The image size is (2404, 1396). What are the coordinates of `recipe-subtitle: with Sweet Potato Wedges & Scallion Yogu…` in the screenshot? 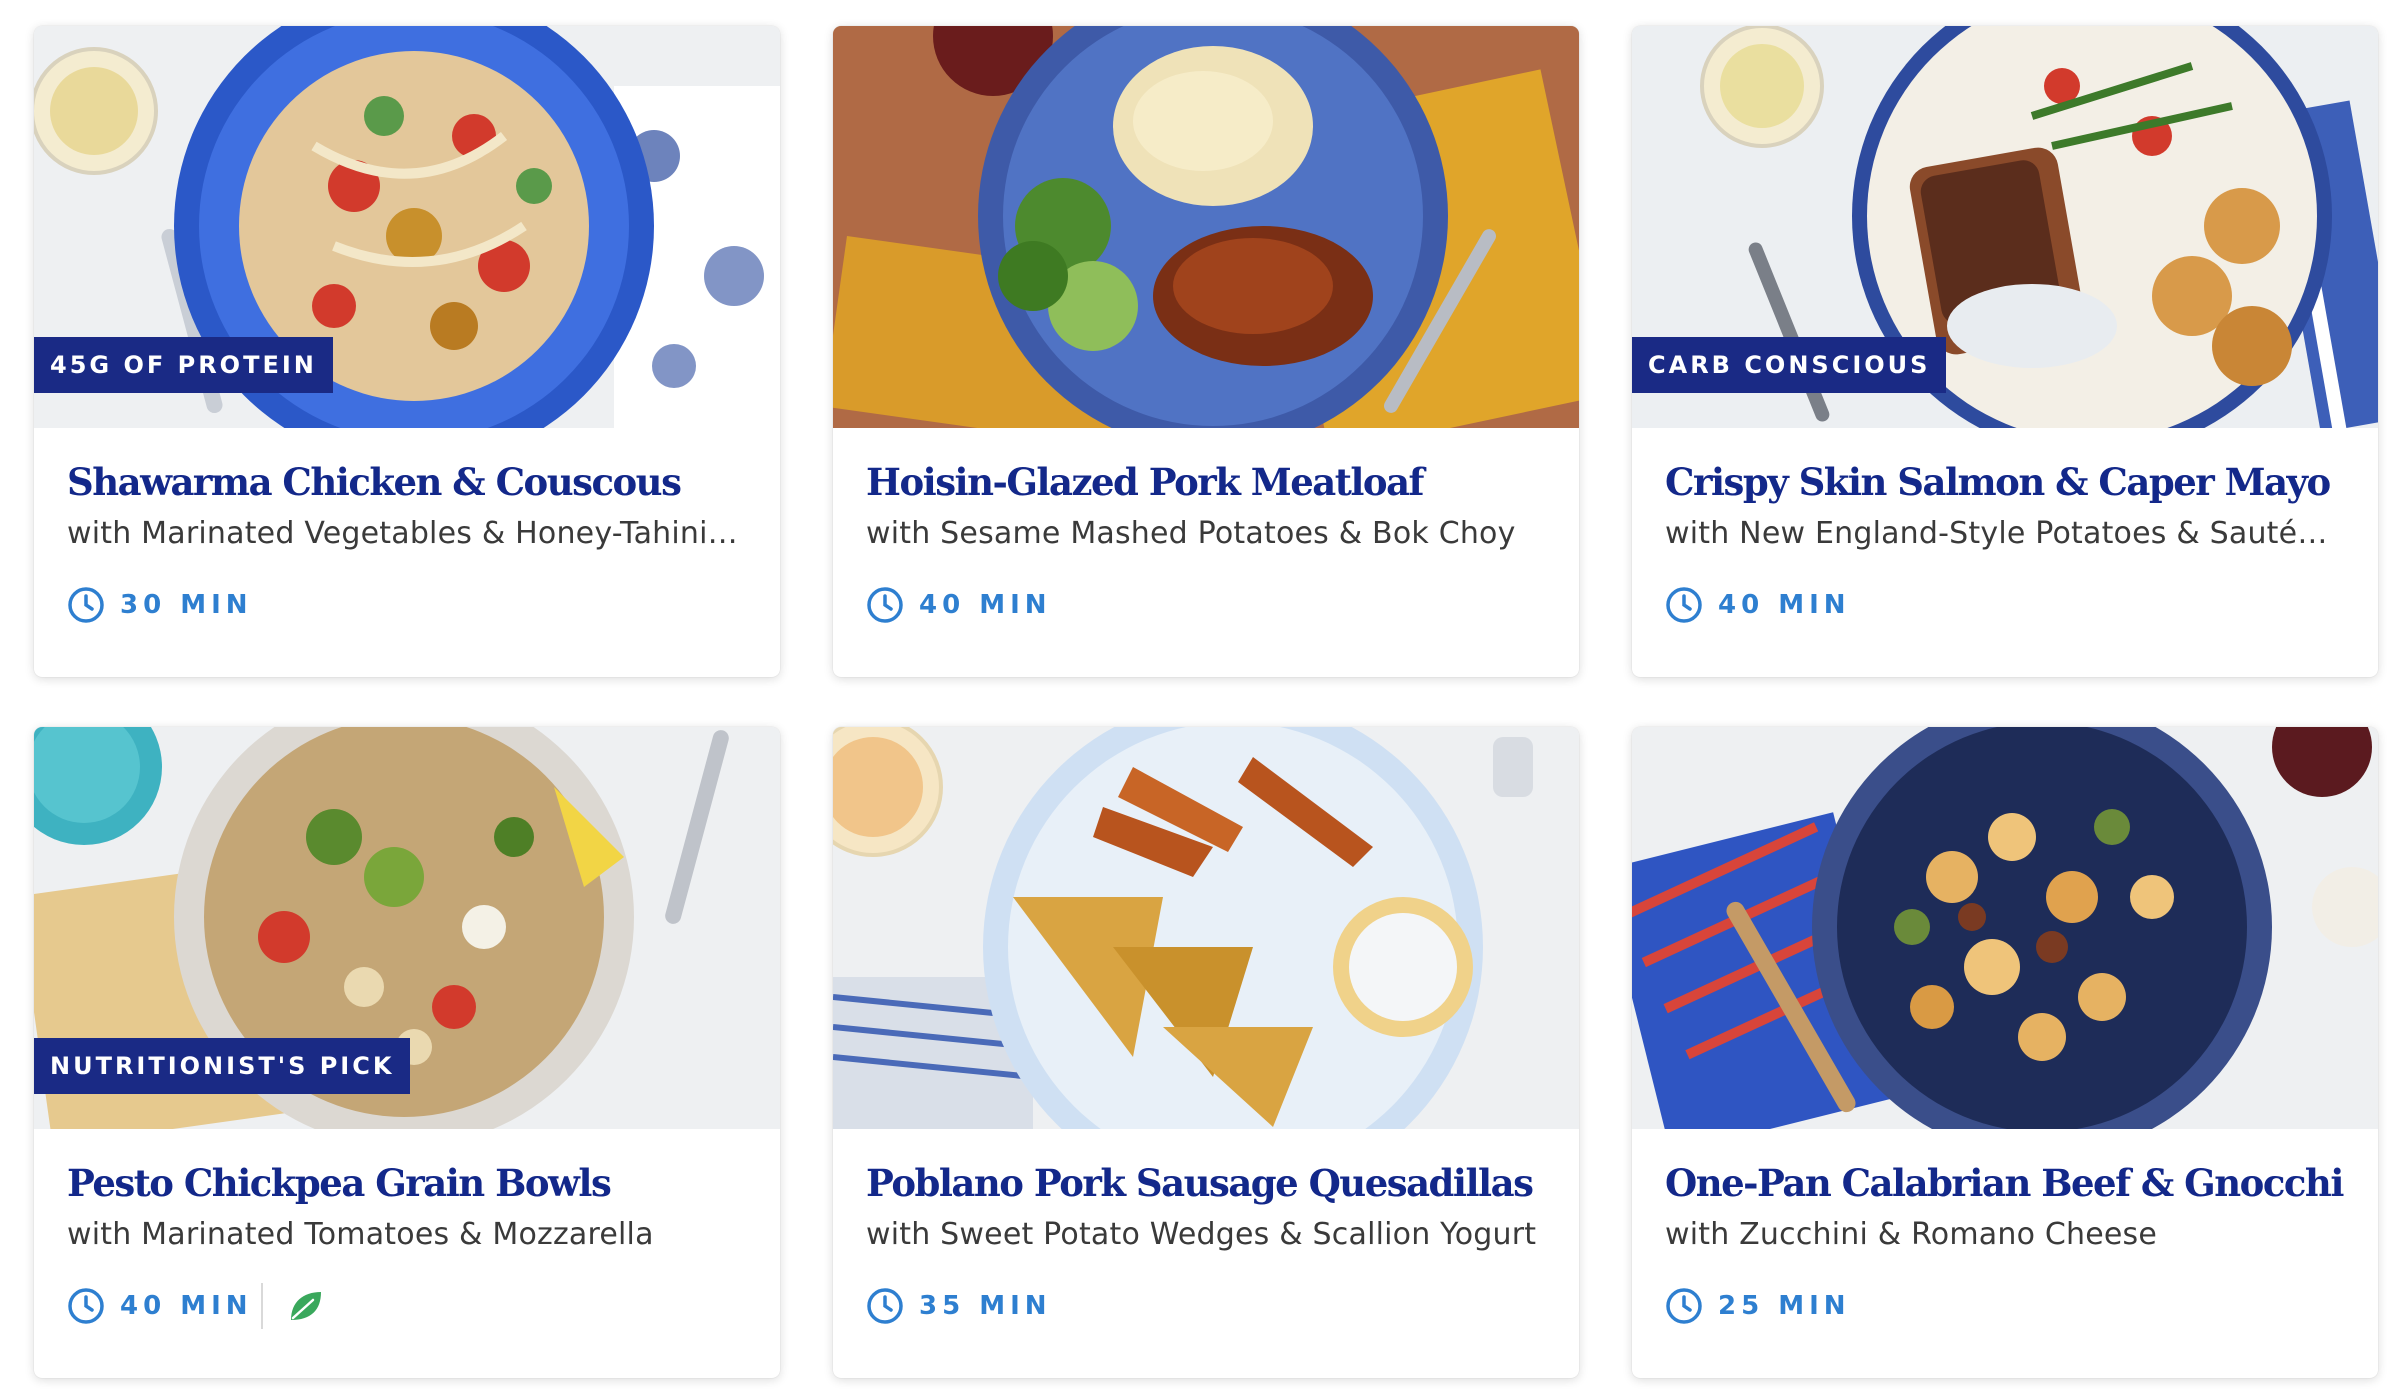 It's located at (1201, 1234).